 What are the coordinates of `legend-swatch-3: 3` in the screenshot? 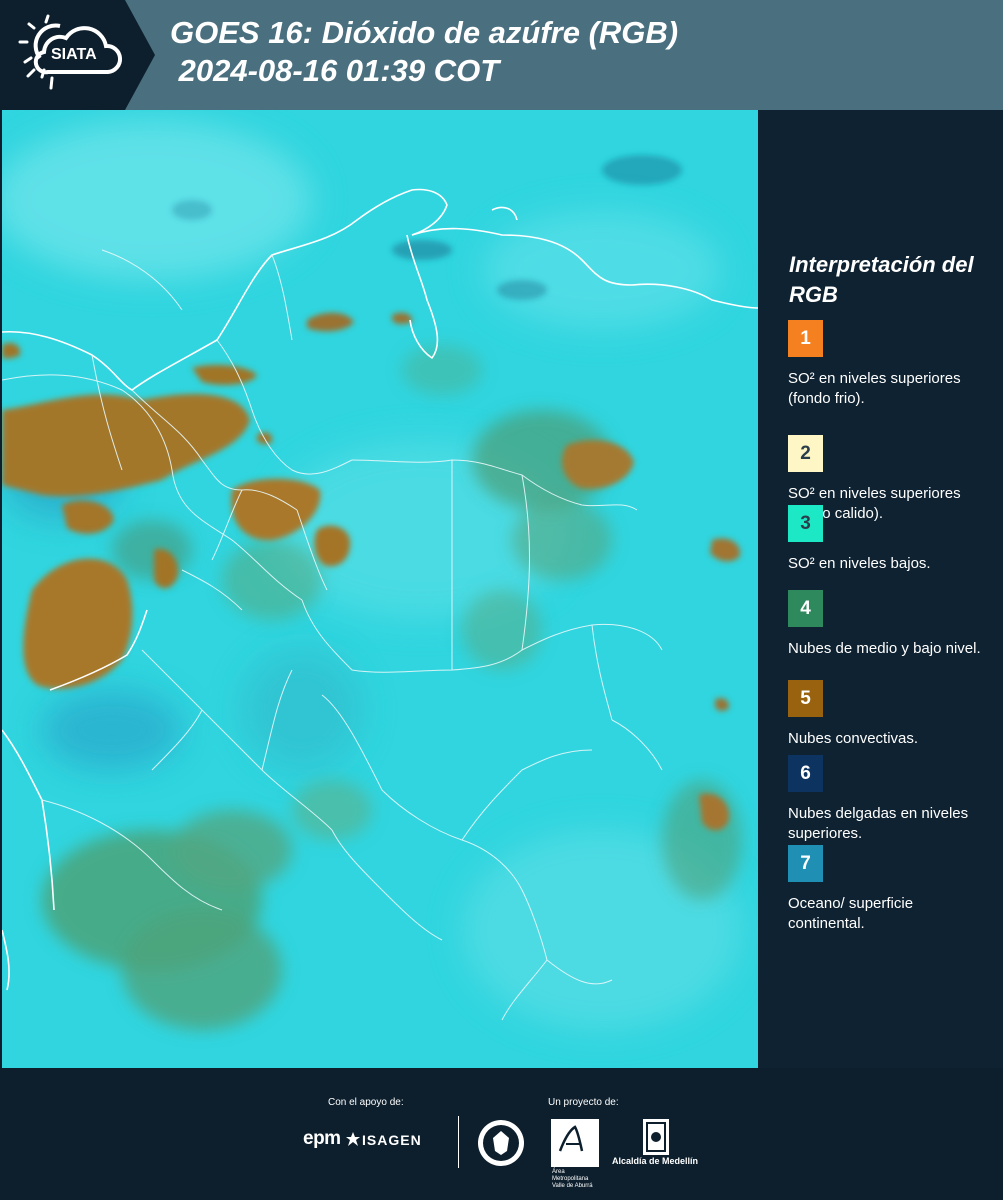 It's located at (805, 523).